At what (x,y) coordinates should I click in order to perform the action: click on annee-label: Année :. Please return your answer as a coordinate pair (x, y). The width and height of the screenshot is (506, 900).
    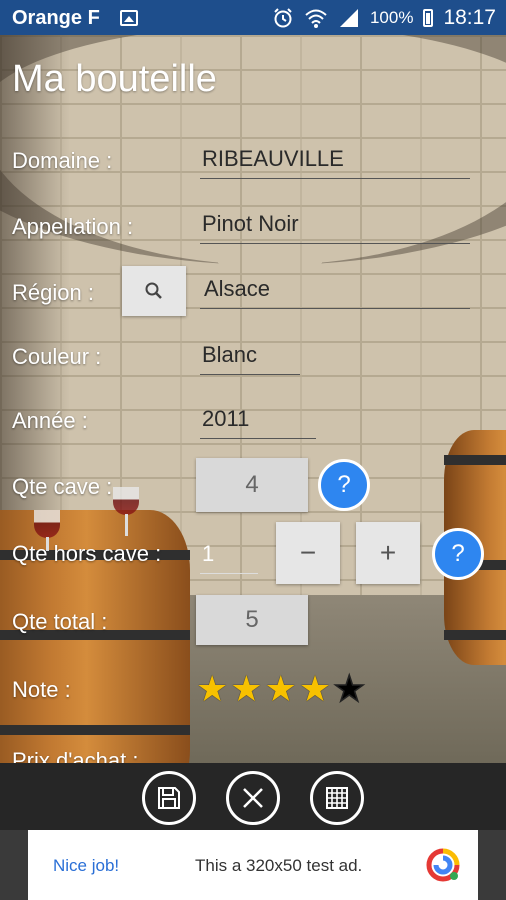
    Looking at the image, I should click on (50, 420).